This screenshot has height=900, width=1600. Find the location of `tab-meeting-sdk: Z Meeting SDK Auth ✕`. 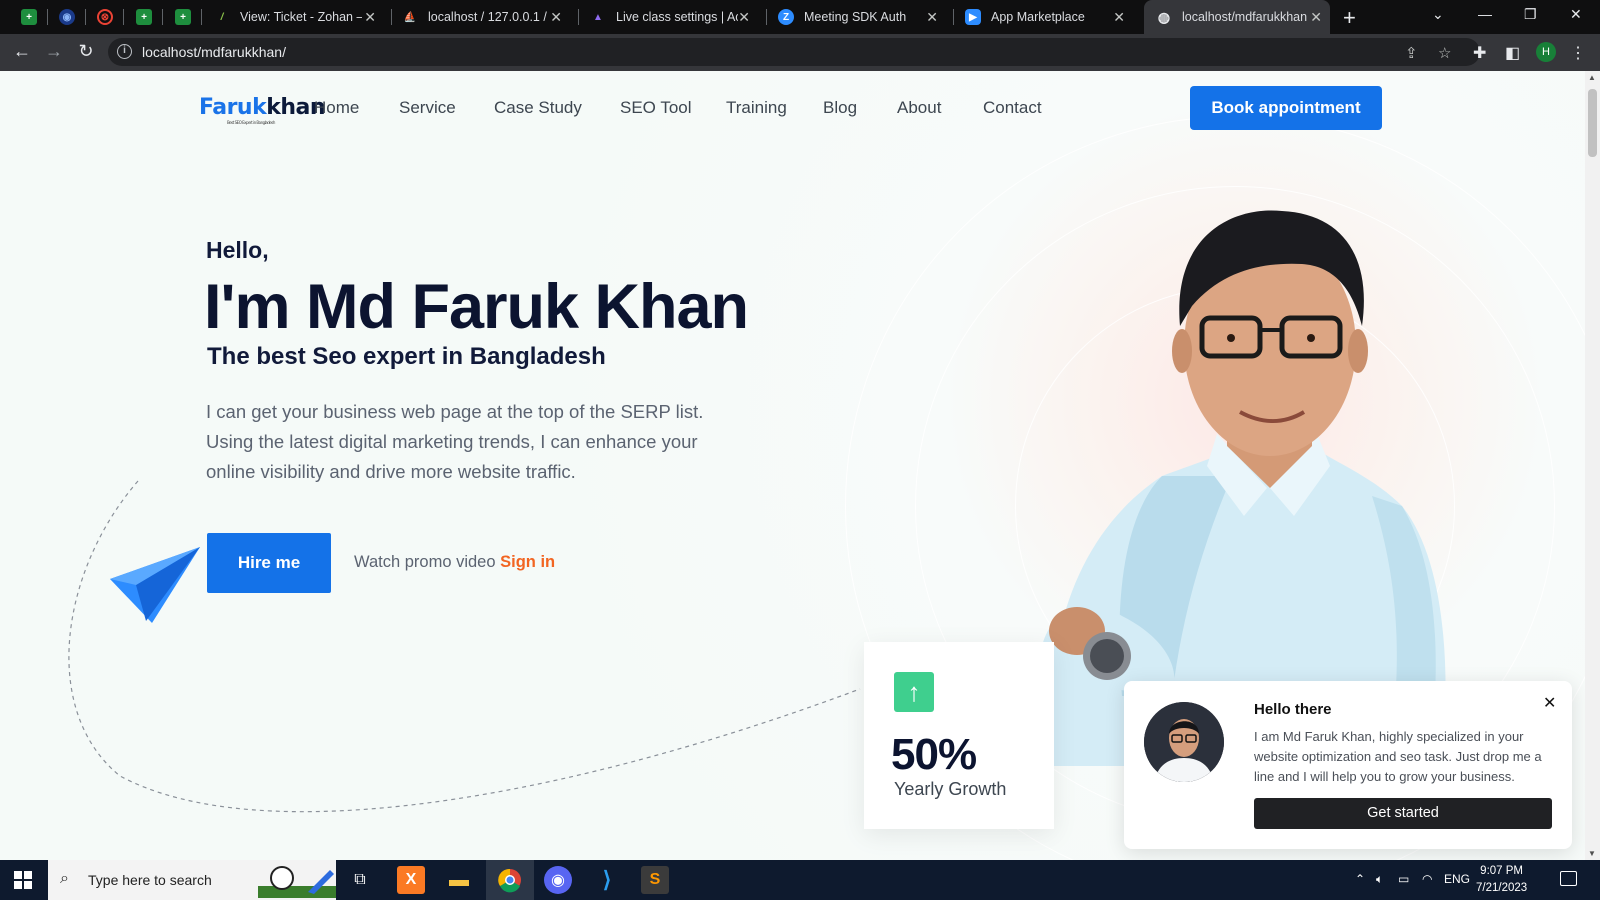

tab-meeting-sdk: Z Meeting SDK Auth ✕ is located at coordinates (858, 17).